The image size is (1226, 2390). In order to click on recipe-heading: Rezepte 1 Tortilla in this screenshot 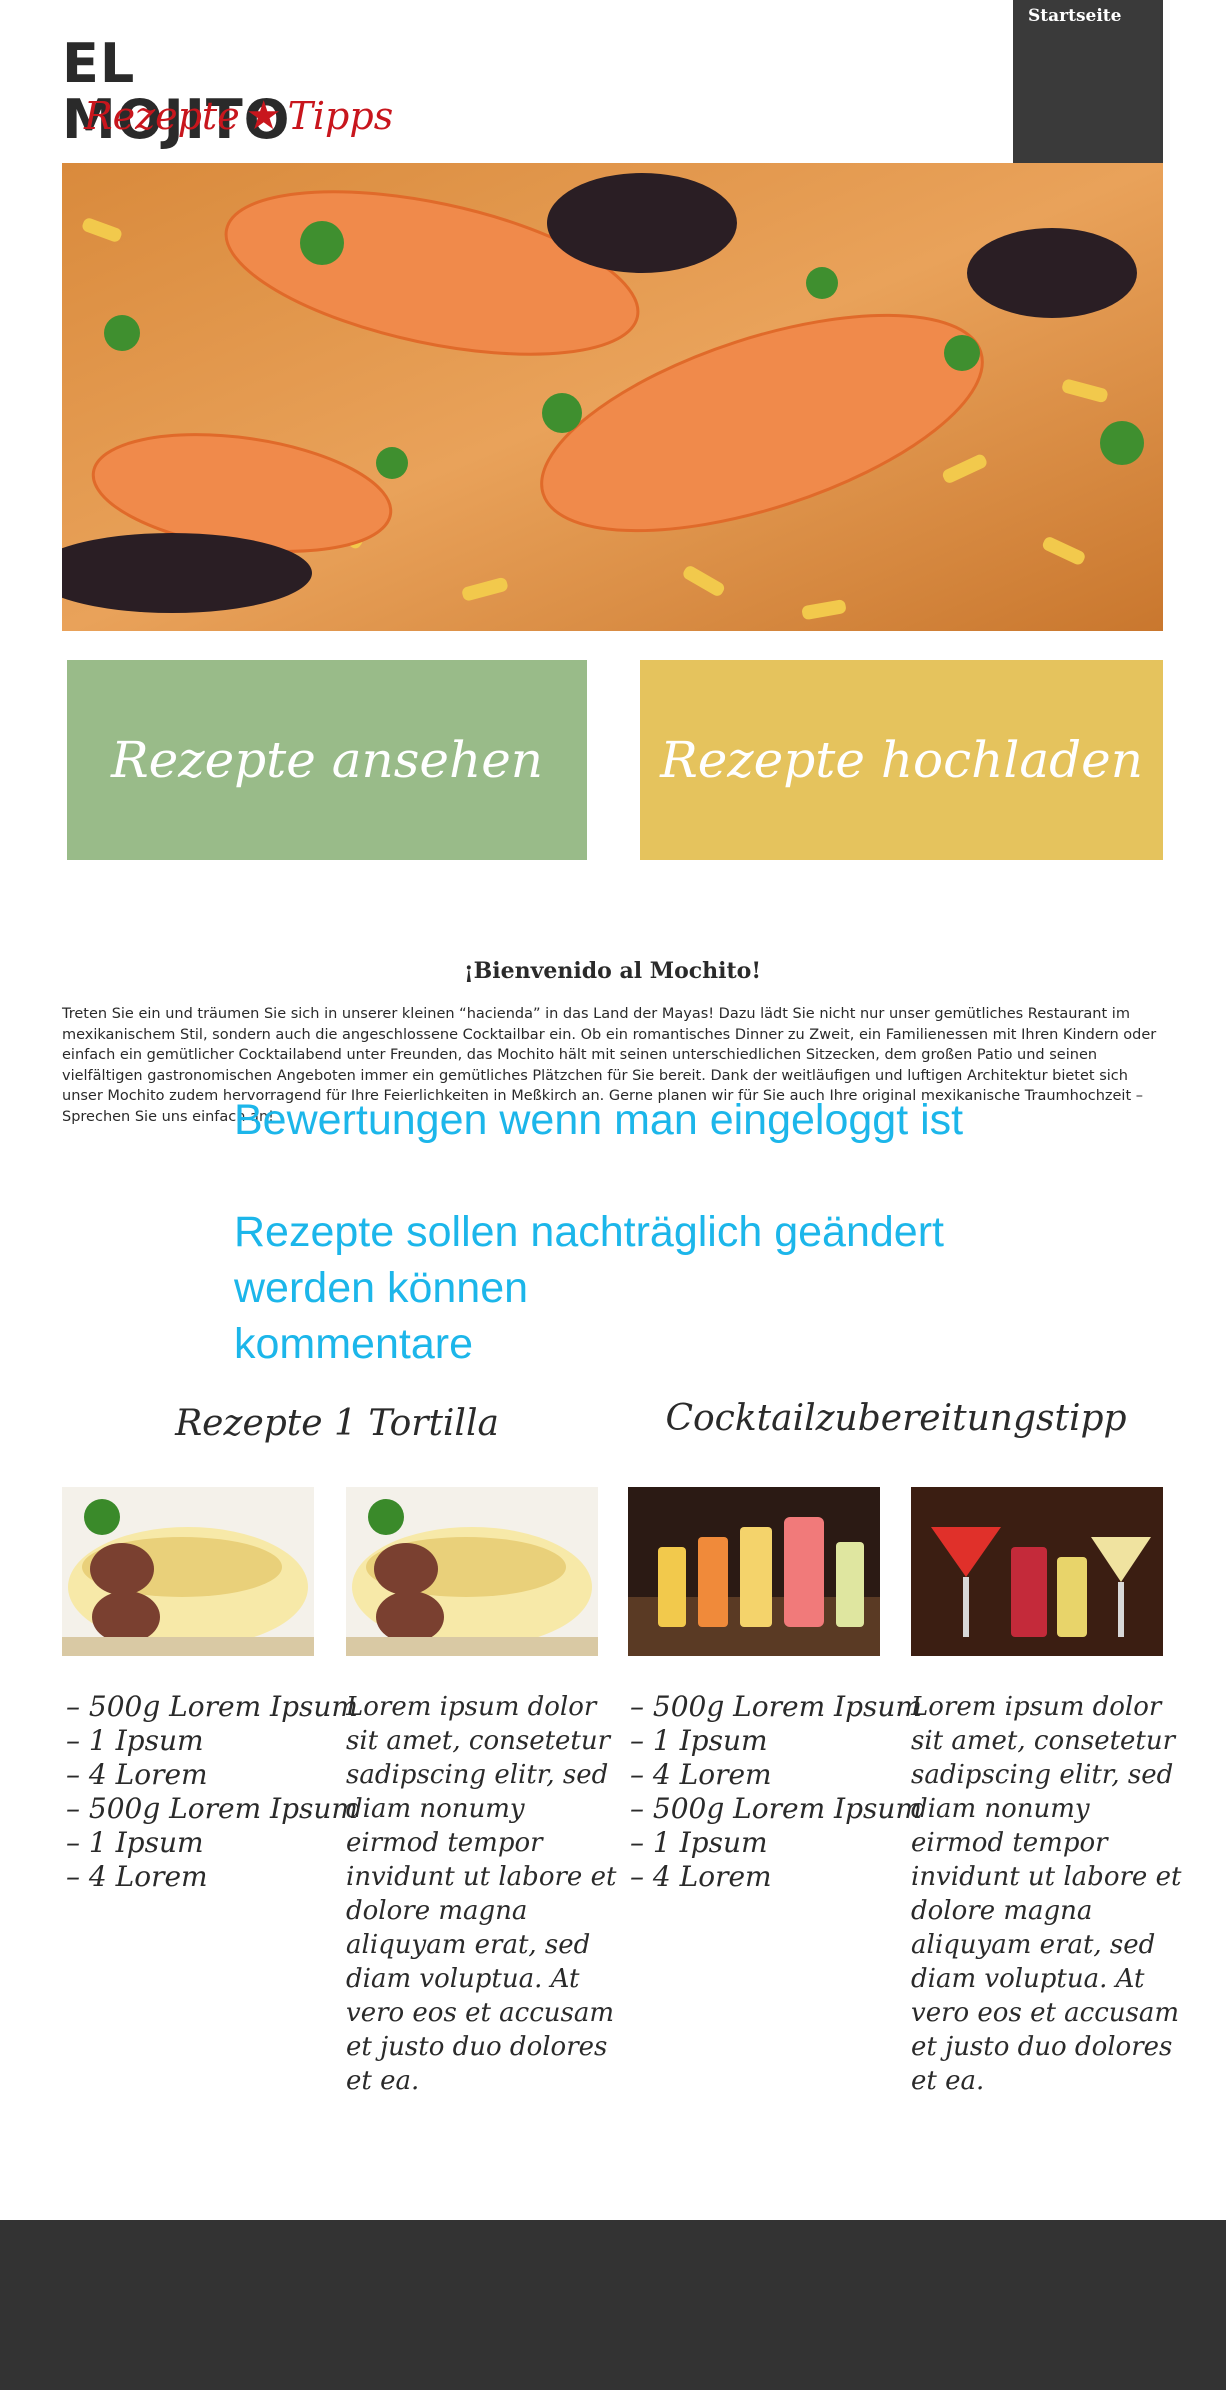, I will do `click(337, 1423)`.